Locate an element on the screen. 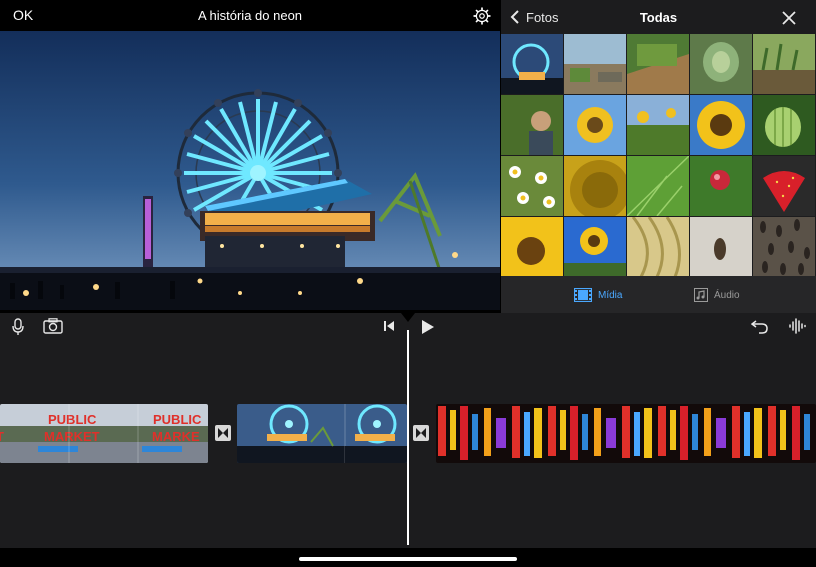  tab-audio: Áudio is located at coordinates (717, 295).